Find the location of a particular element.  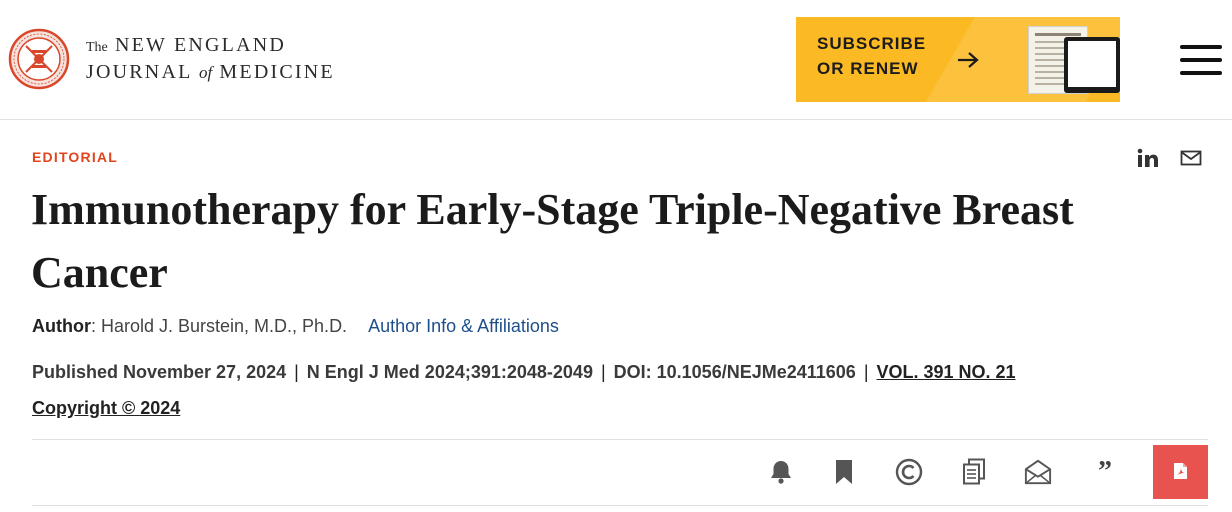

masthead-the: The is located at coordinates (97, 47).